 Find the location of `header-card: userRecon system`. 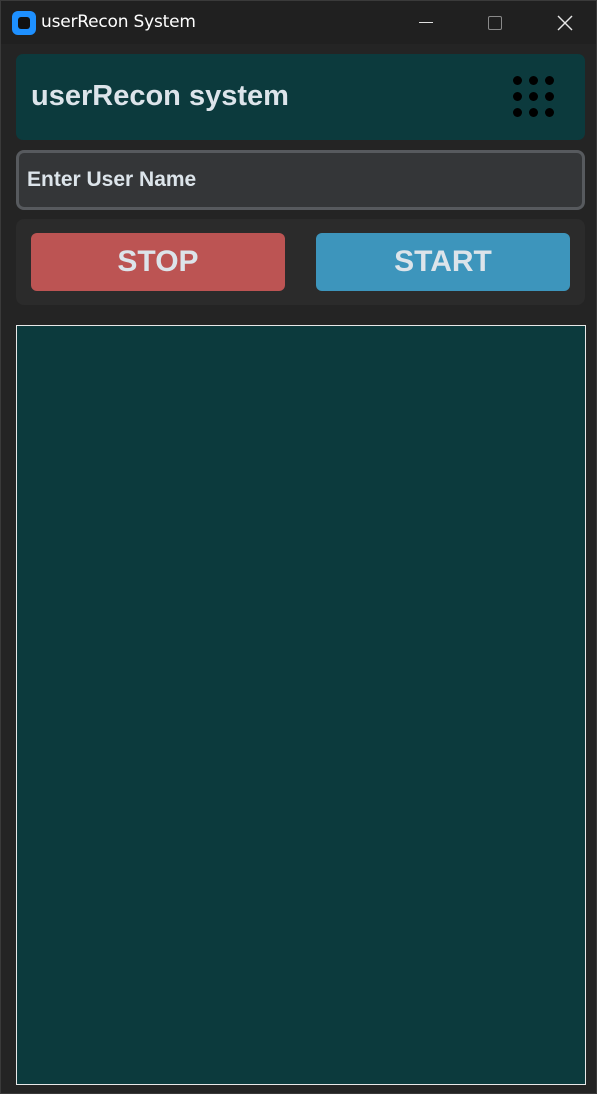

header-card: userRecon system is located at coordinates (300, 97).